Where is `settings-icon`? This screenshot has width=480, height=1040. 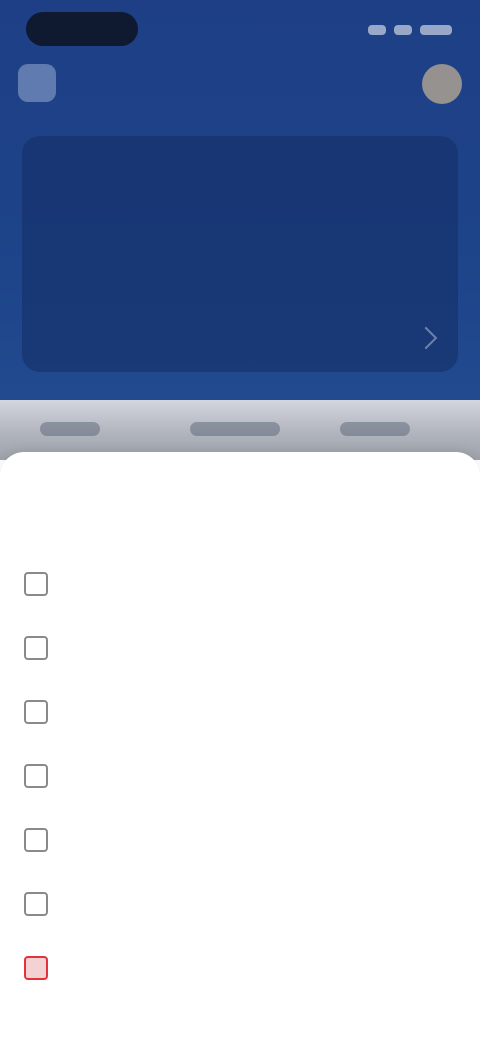 settings-icon is located at coordinates (36, 840).